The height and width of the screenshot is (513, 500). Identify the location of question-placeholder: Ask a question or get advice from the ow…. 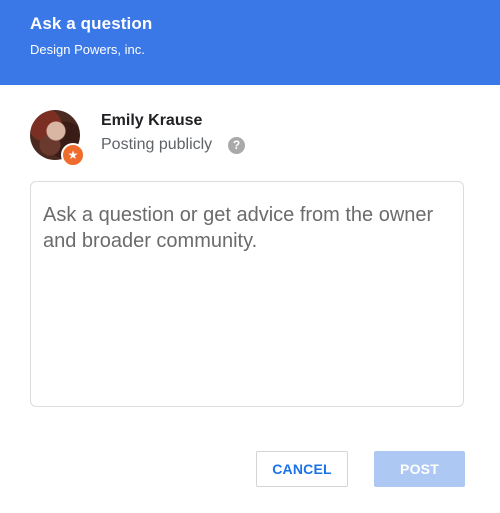
(238, 228).